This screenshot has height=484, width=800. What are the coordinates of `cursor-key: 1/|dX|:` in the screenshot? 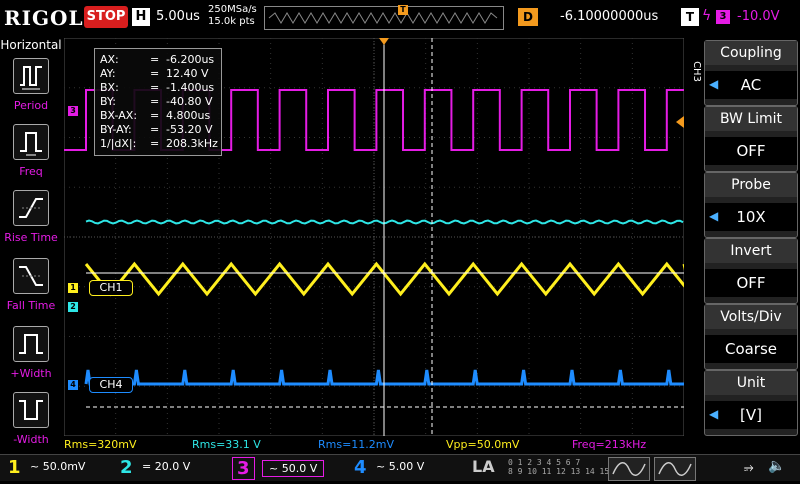 It's located at (118, 143).